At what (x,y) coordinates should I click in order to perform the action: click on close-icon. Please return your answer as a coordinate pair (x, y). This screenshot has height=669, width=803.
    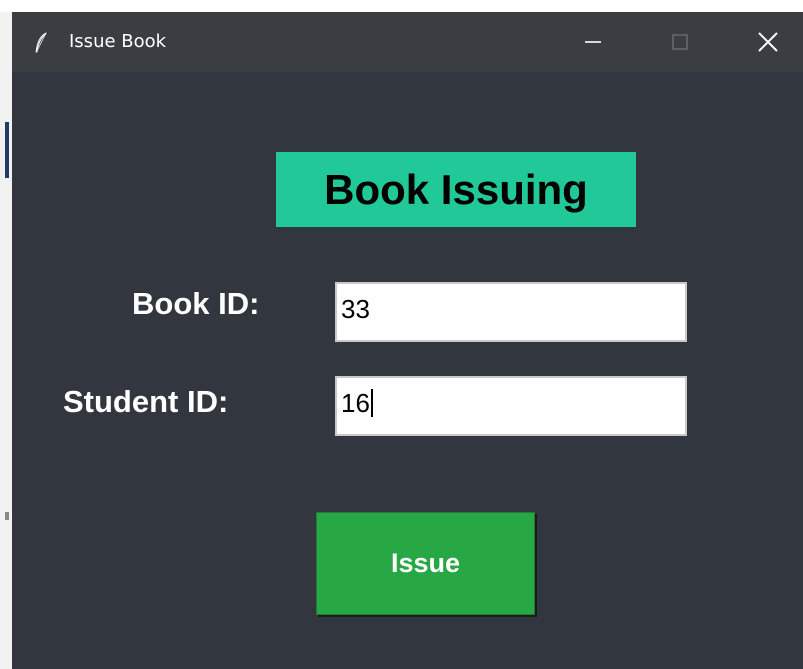
    Looking at the image, I should click on (768, 42).